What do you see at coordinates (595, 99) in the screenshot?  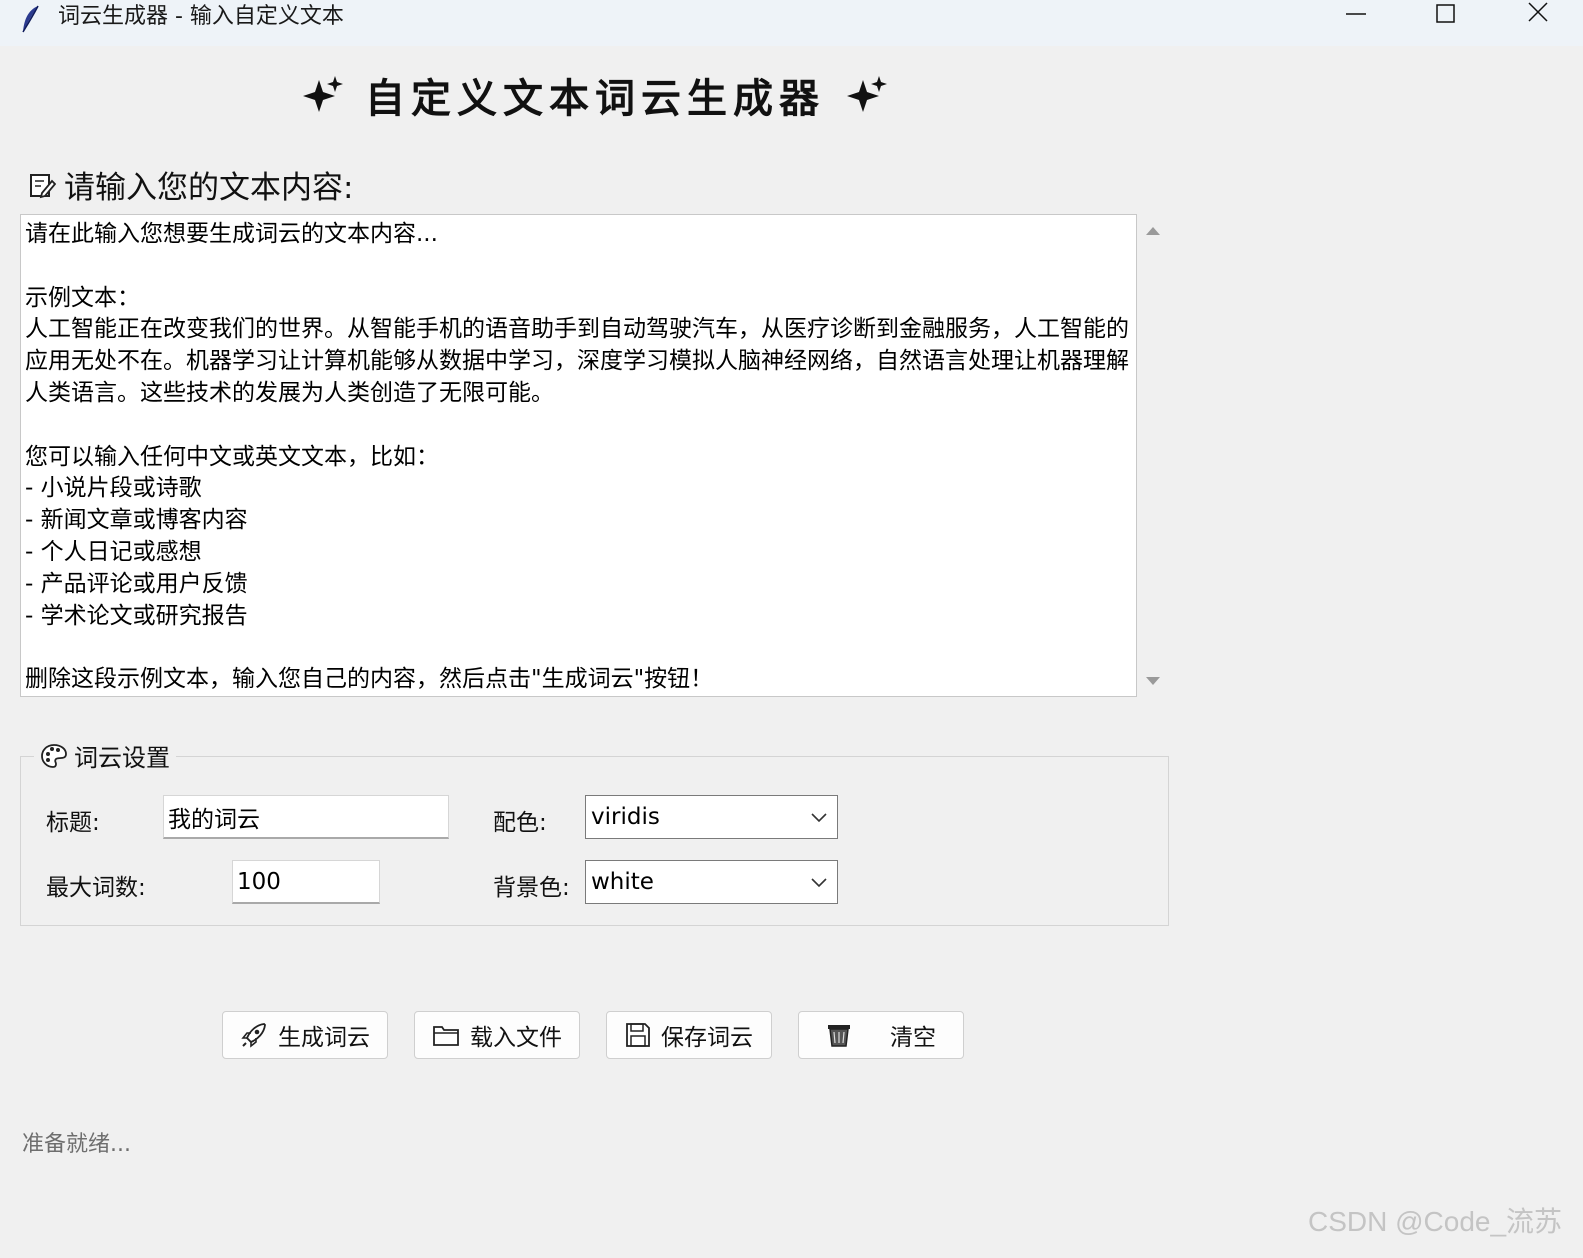 I see `page-title-text: 自定义文本词云生成器` at bounding box center [595, 99].